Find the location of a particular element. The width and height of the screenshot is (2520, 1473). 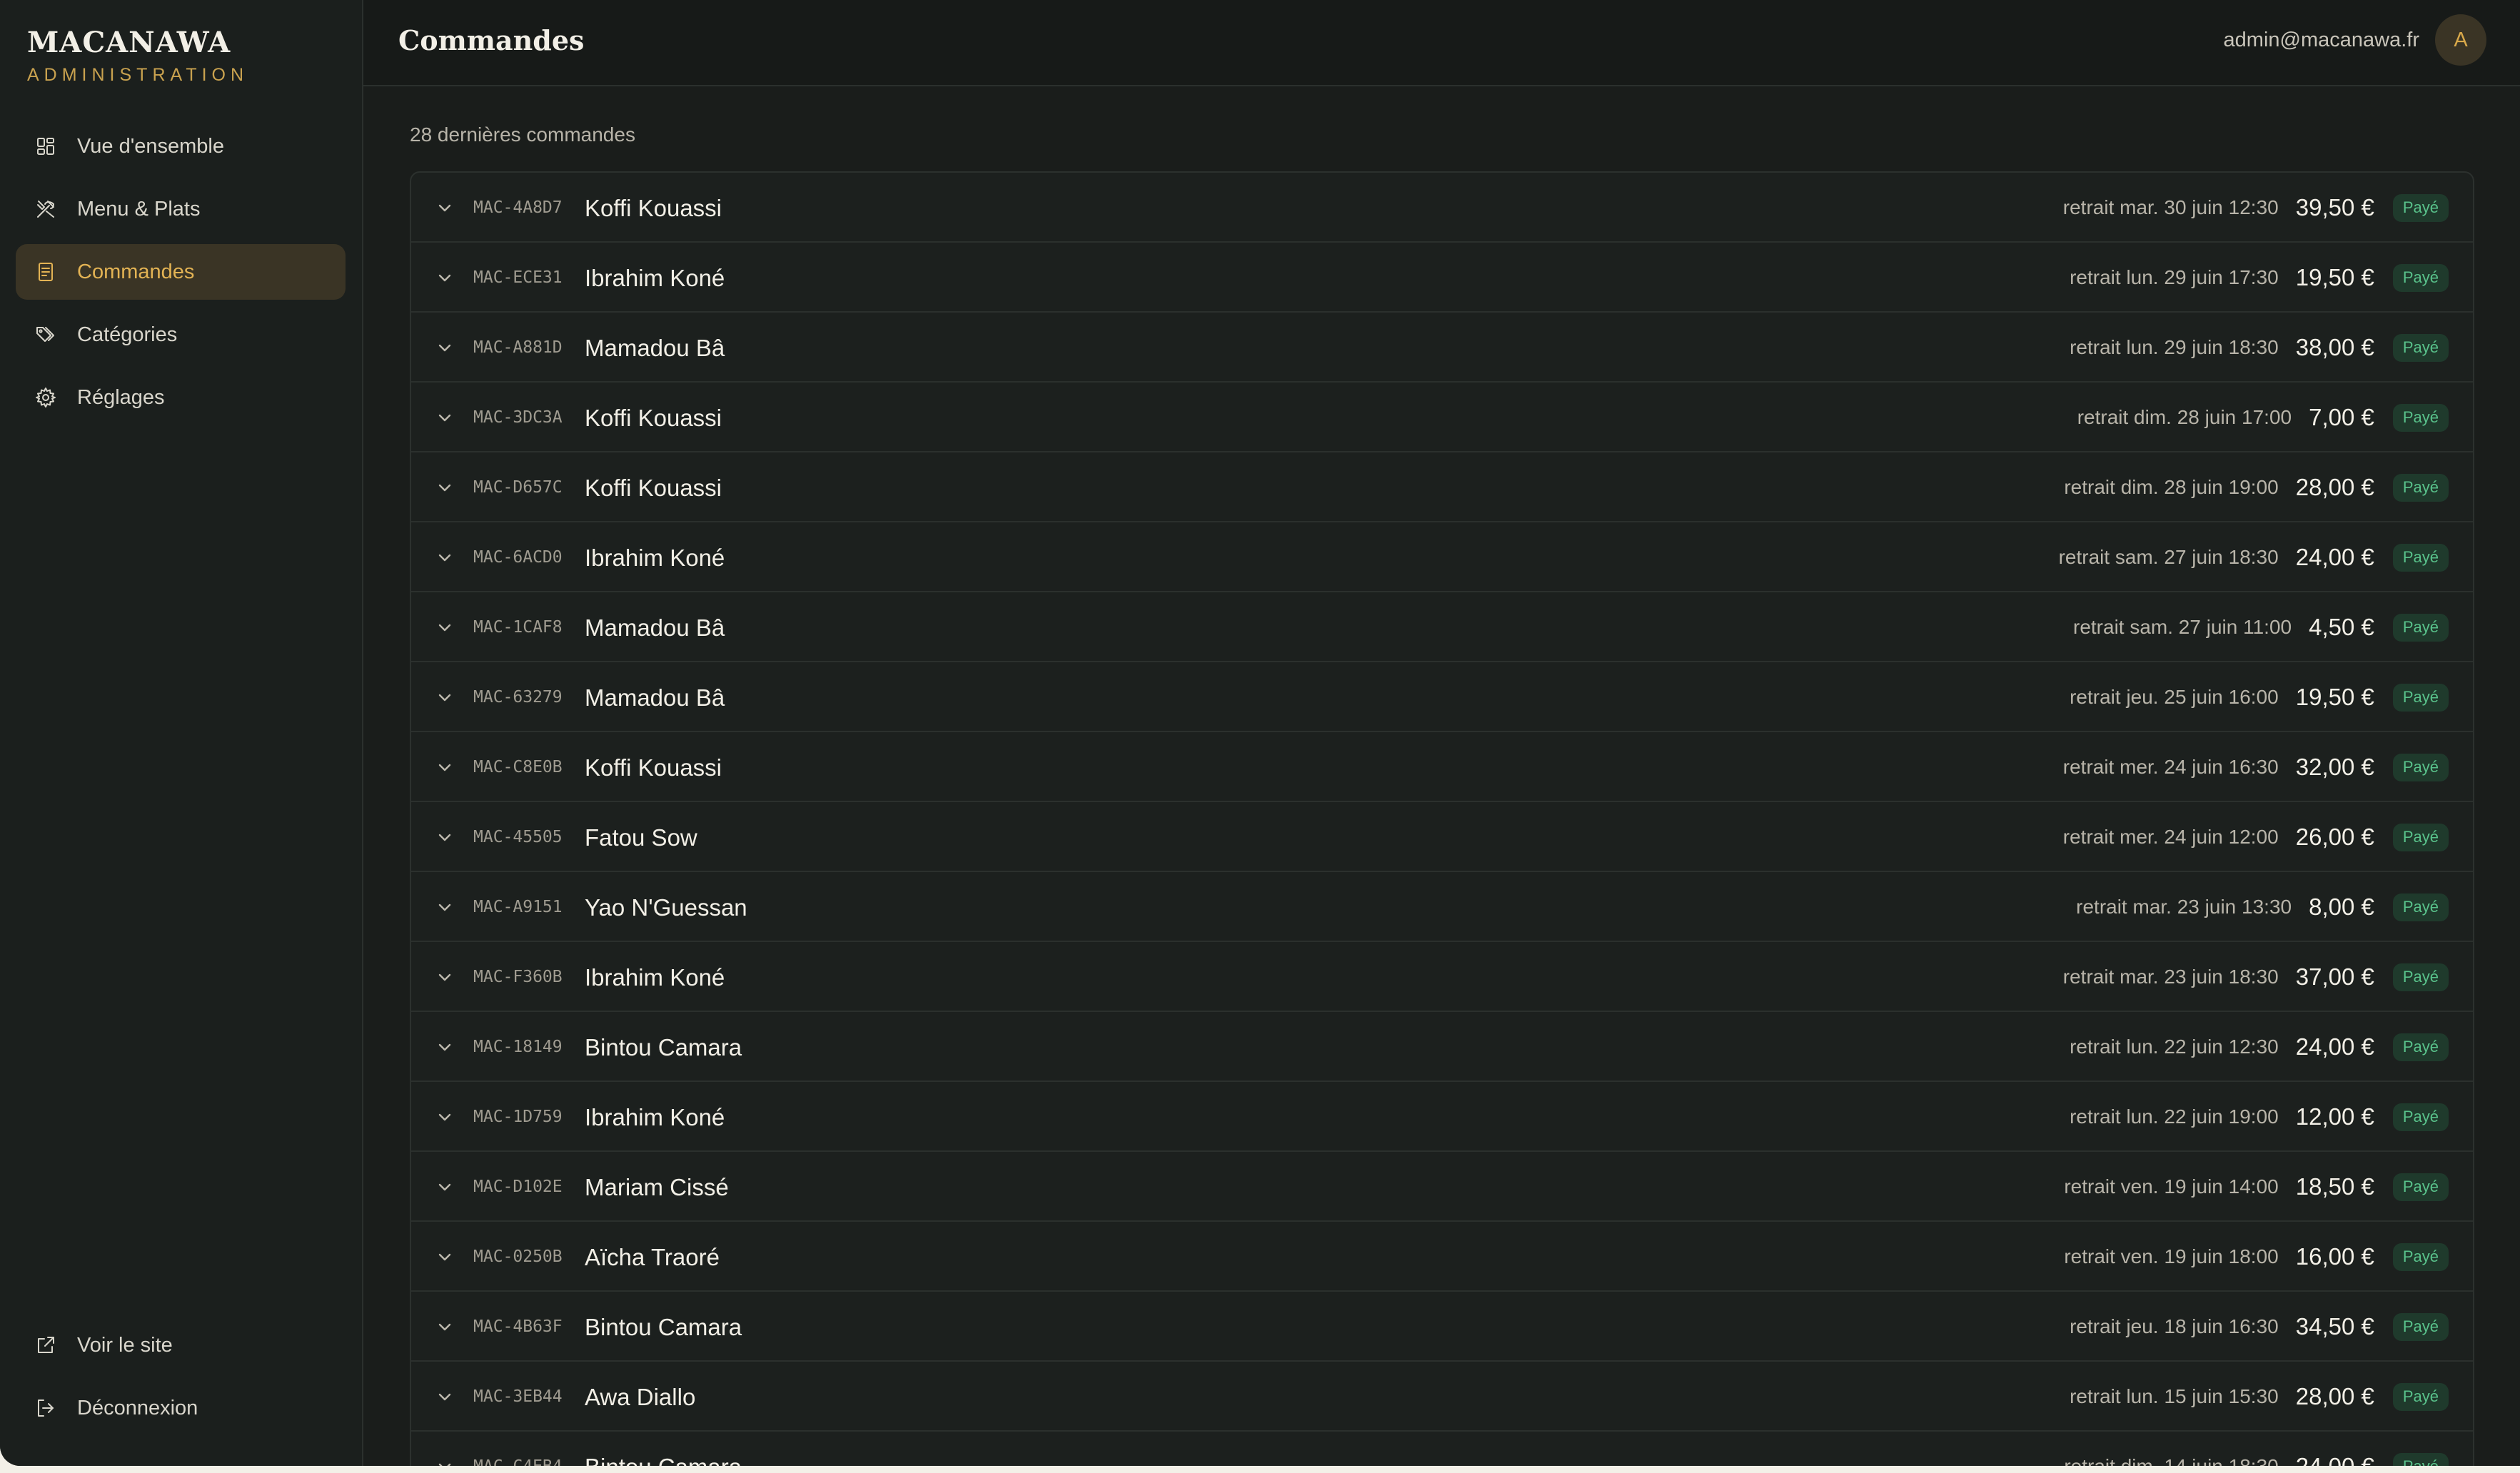

top-header: Commandes admin@macanawa.fr A is located at coordinates (1441, 43).